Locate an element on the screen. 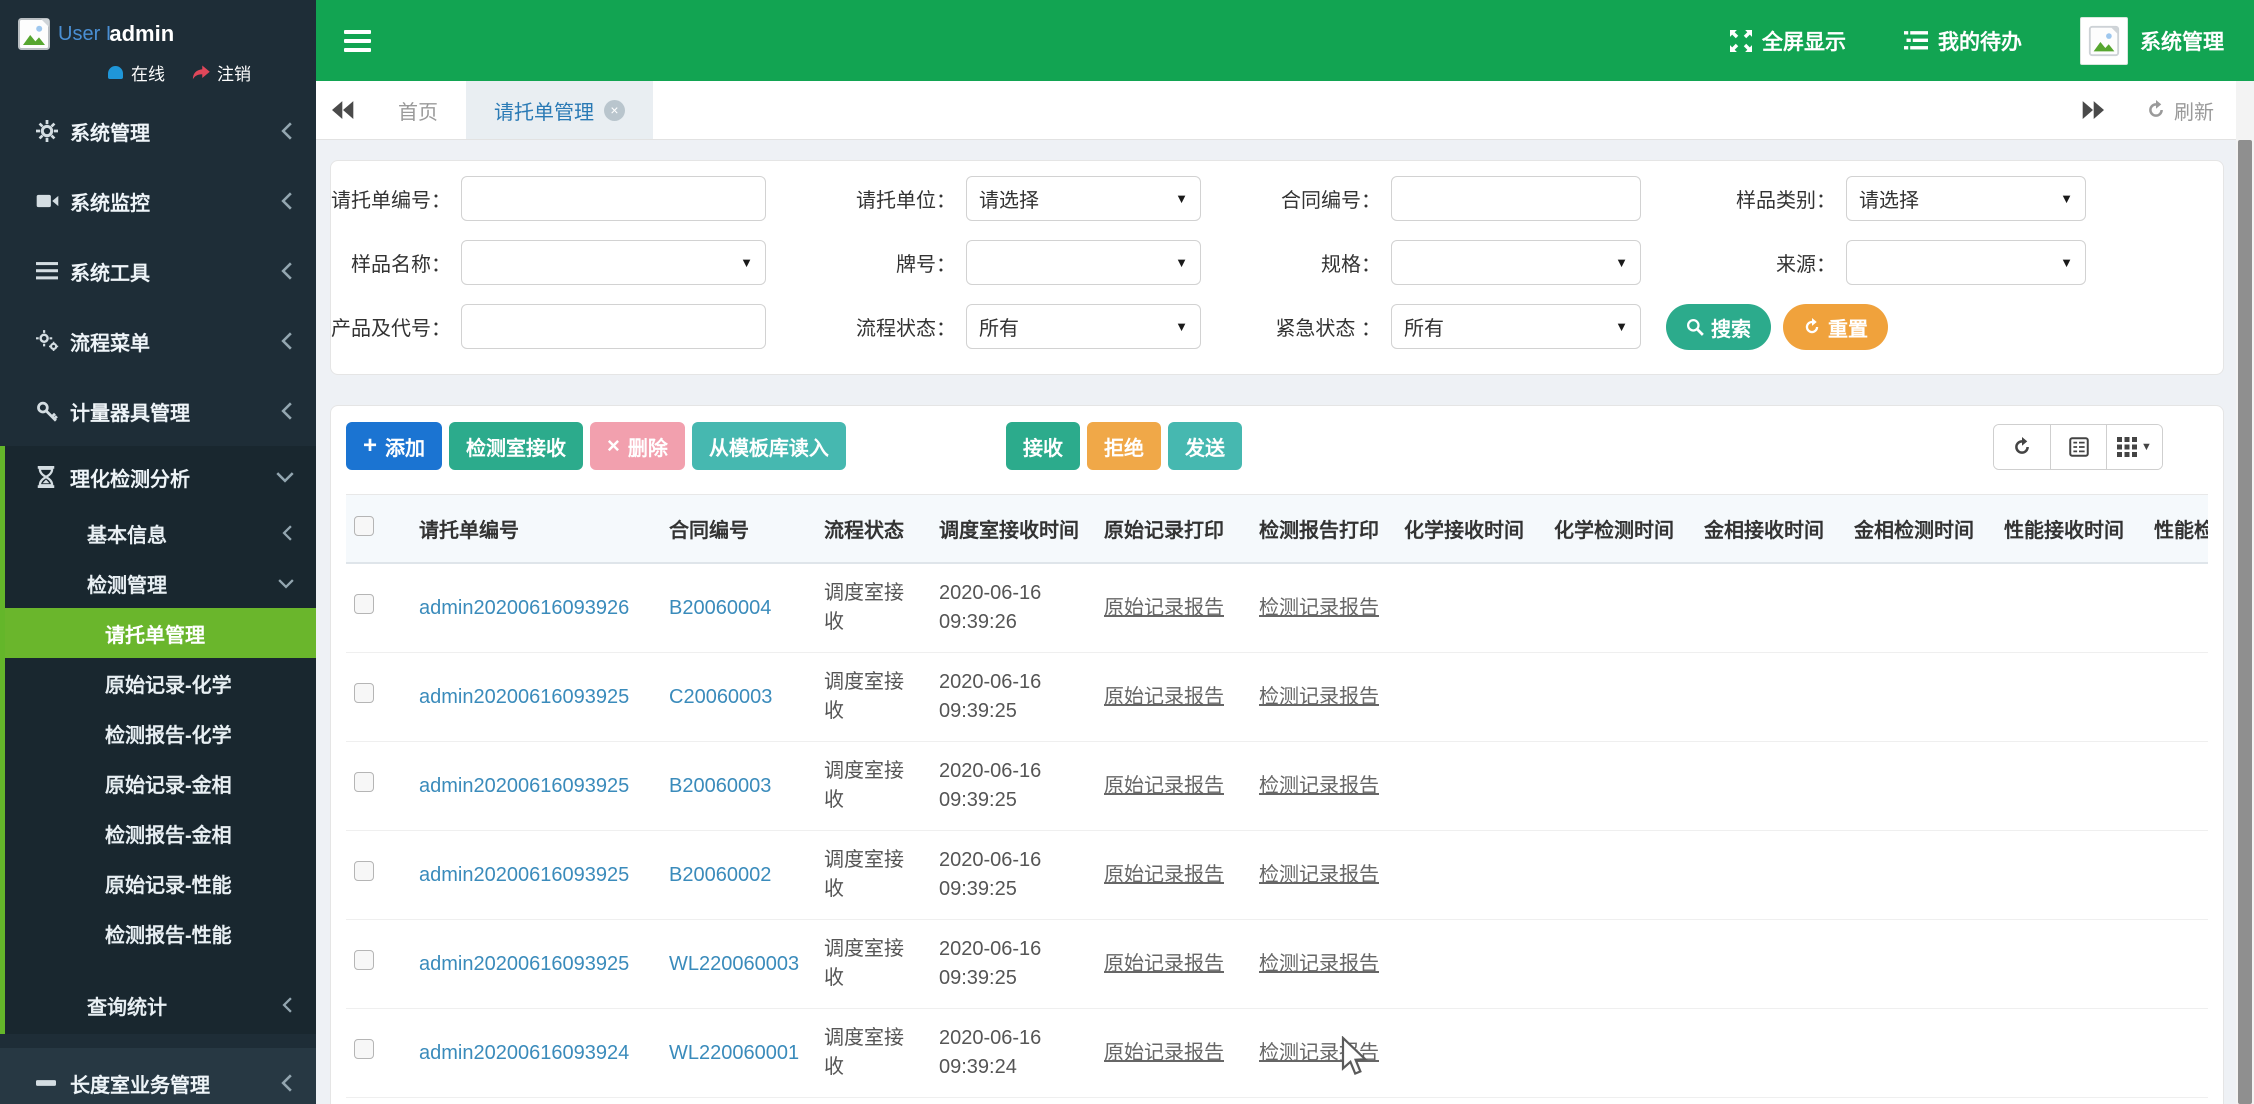 This screenshot has height=1104, width=2254. delete-button: × 删除 is located at coordinates (637, 446).